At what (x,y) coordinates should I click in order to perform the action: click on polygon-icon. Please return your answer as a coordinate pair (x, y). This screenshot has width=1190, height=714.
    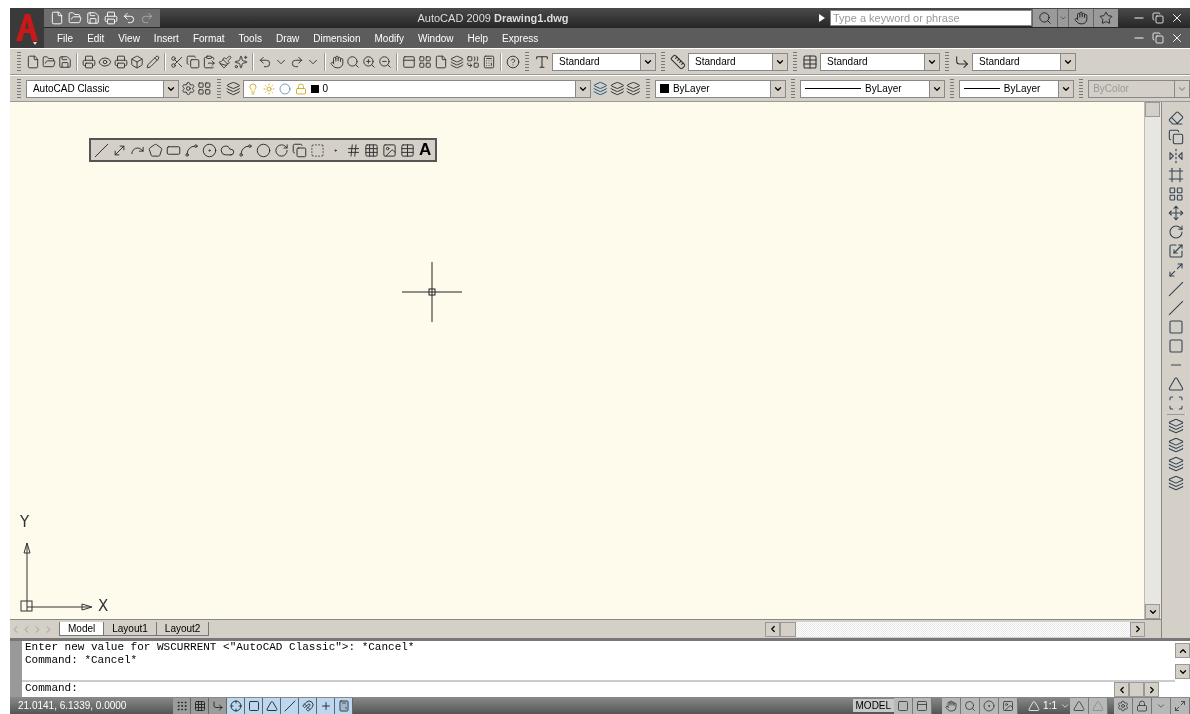
    Looking at the image, I should click on (155, 150).